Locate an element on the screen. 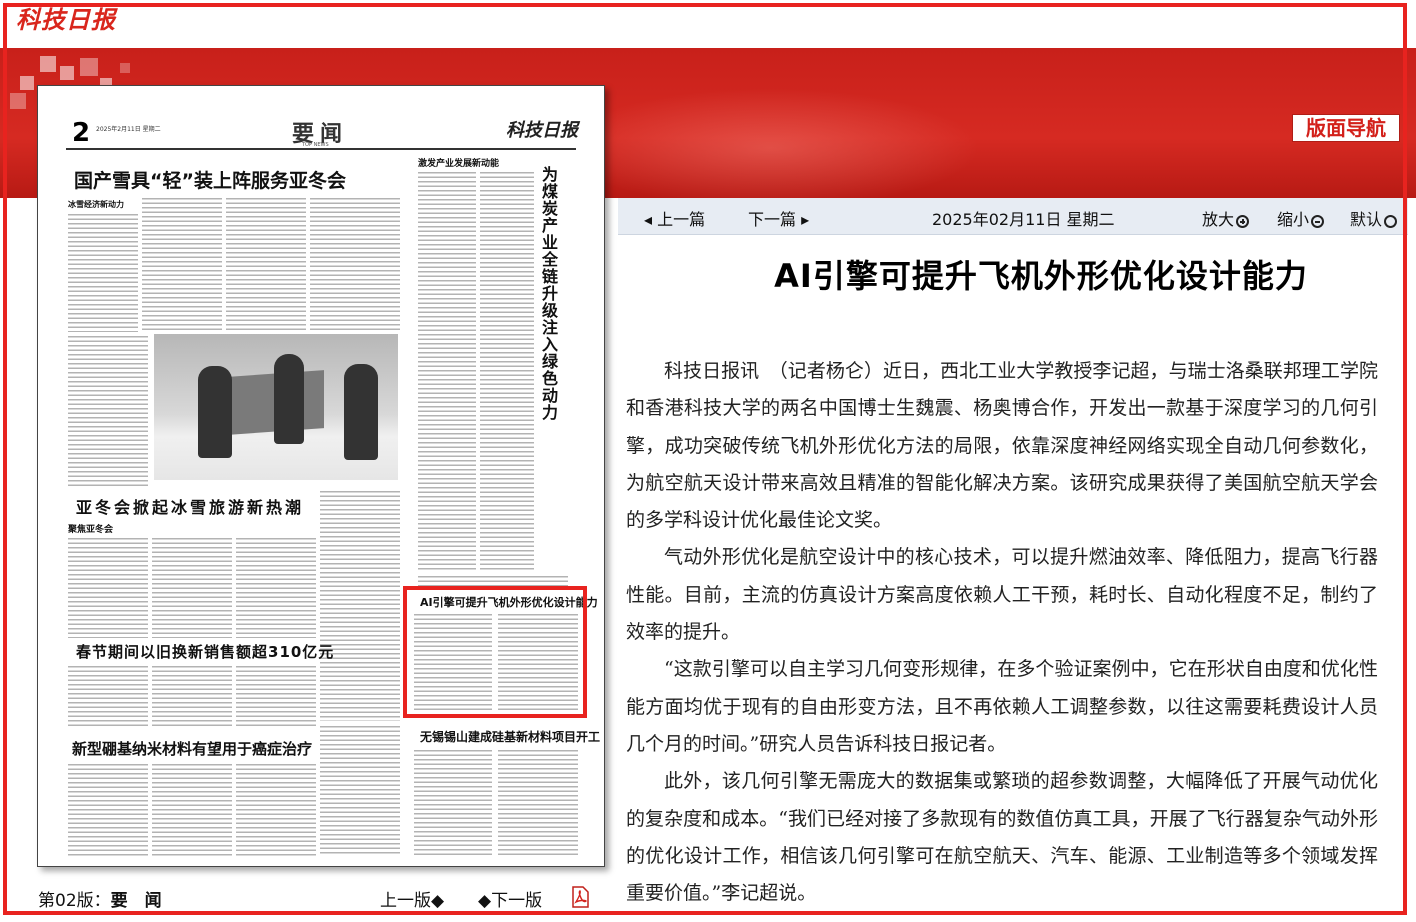 Image resolution: width=1416 pixels, height=922 pixels. site-logo: 科技日报 is located at coordinates (66, 17).